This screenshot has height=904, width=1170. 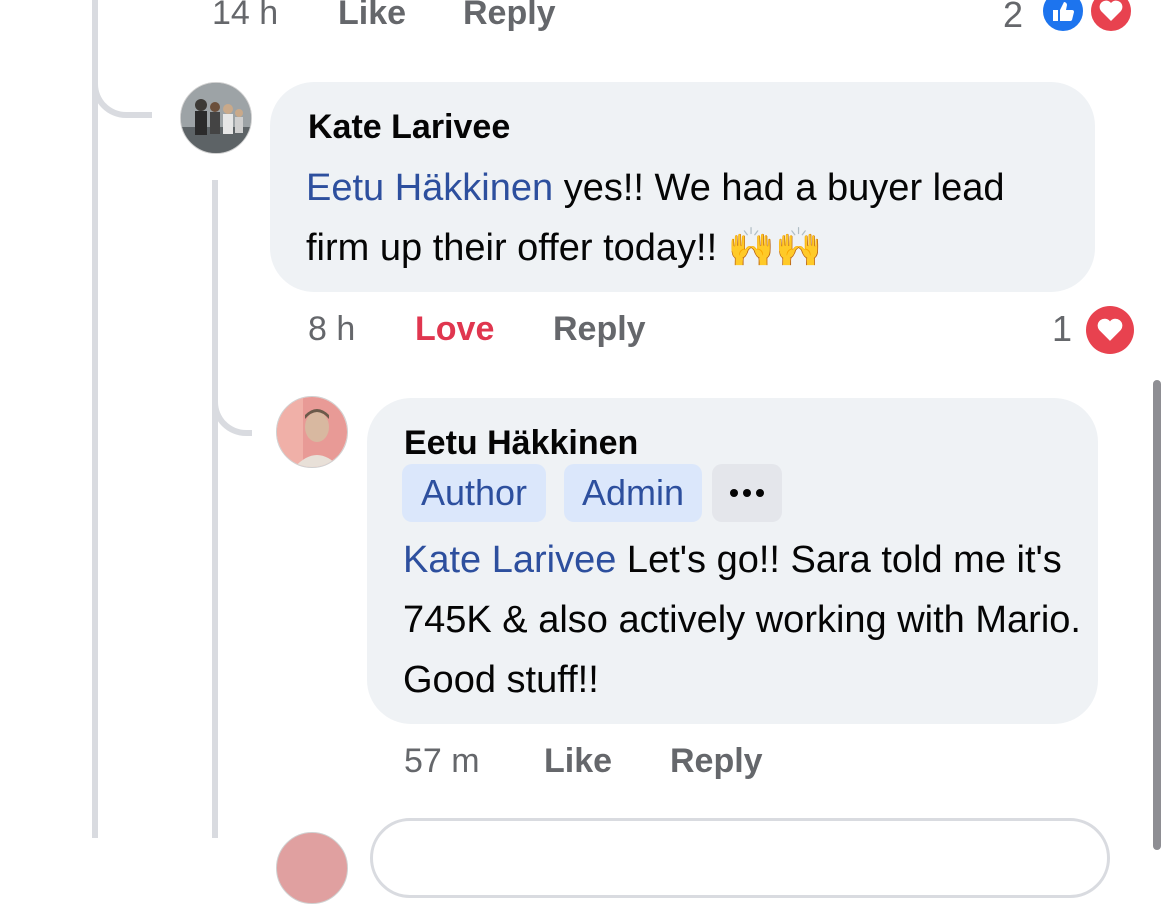 I want to click on reaction-count-kate: 1, so click(x=1062, y=329).